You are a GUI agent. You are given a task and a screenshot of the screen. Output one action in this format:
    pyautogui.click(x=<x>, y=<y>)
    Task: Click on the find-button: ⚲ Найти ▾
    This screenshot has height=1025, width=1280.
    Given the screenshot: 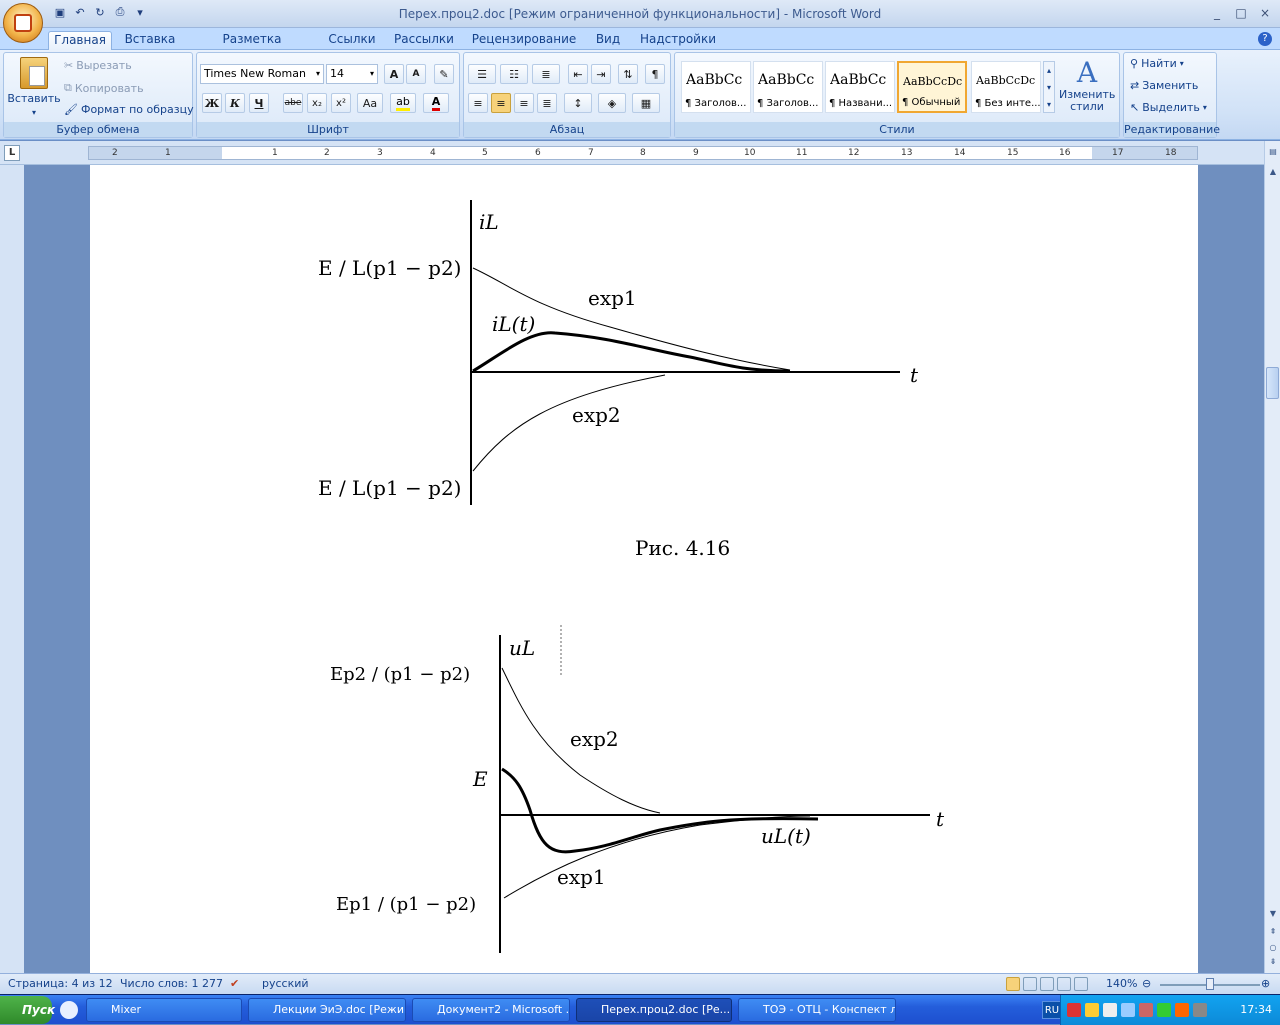 What is the action you would take?
    pyautogui.click(x=1157, y=63)
    